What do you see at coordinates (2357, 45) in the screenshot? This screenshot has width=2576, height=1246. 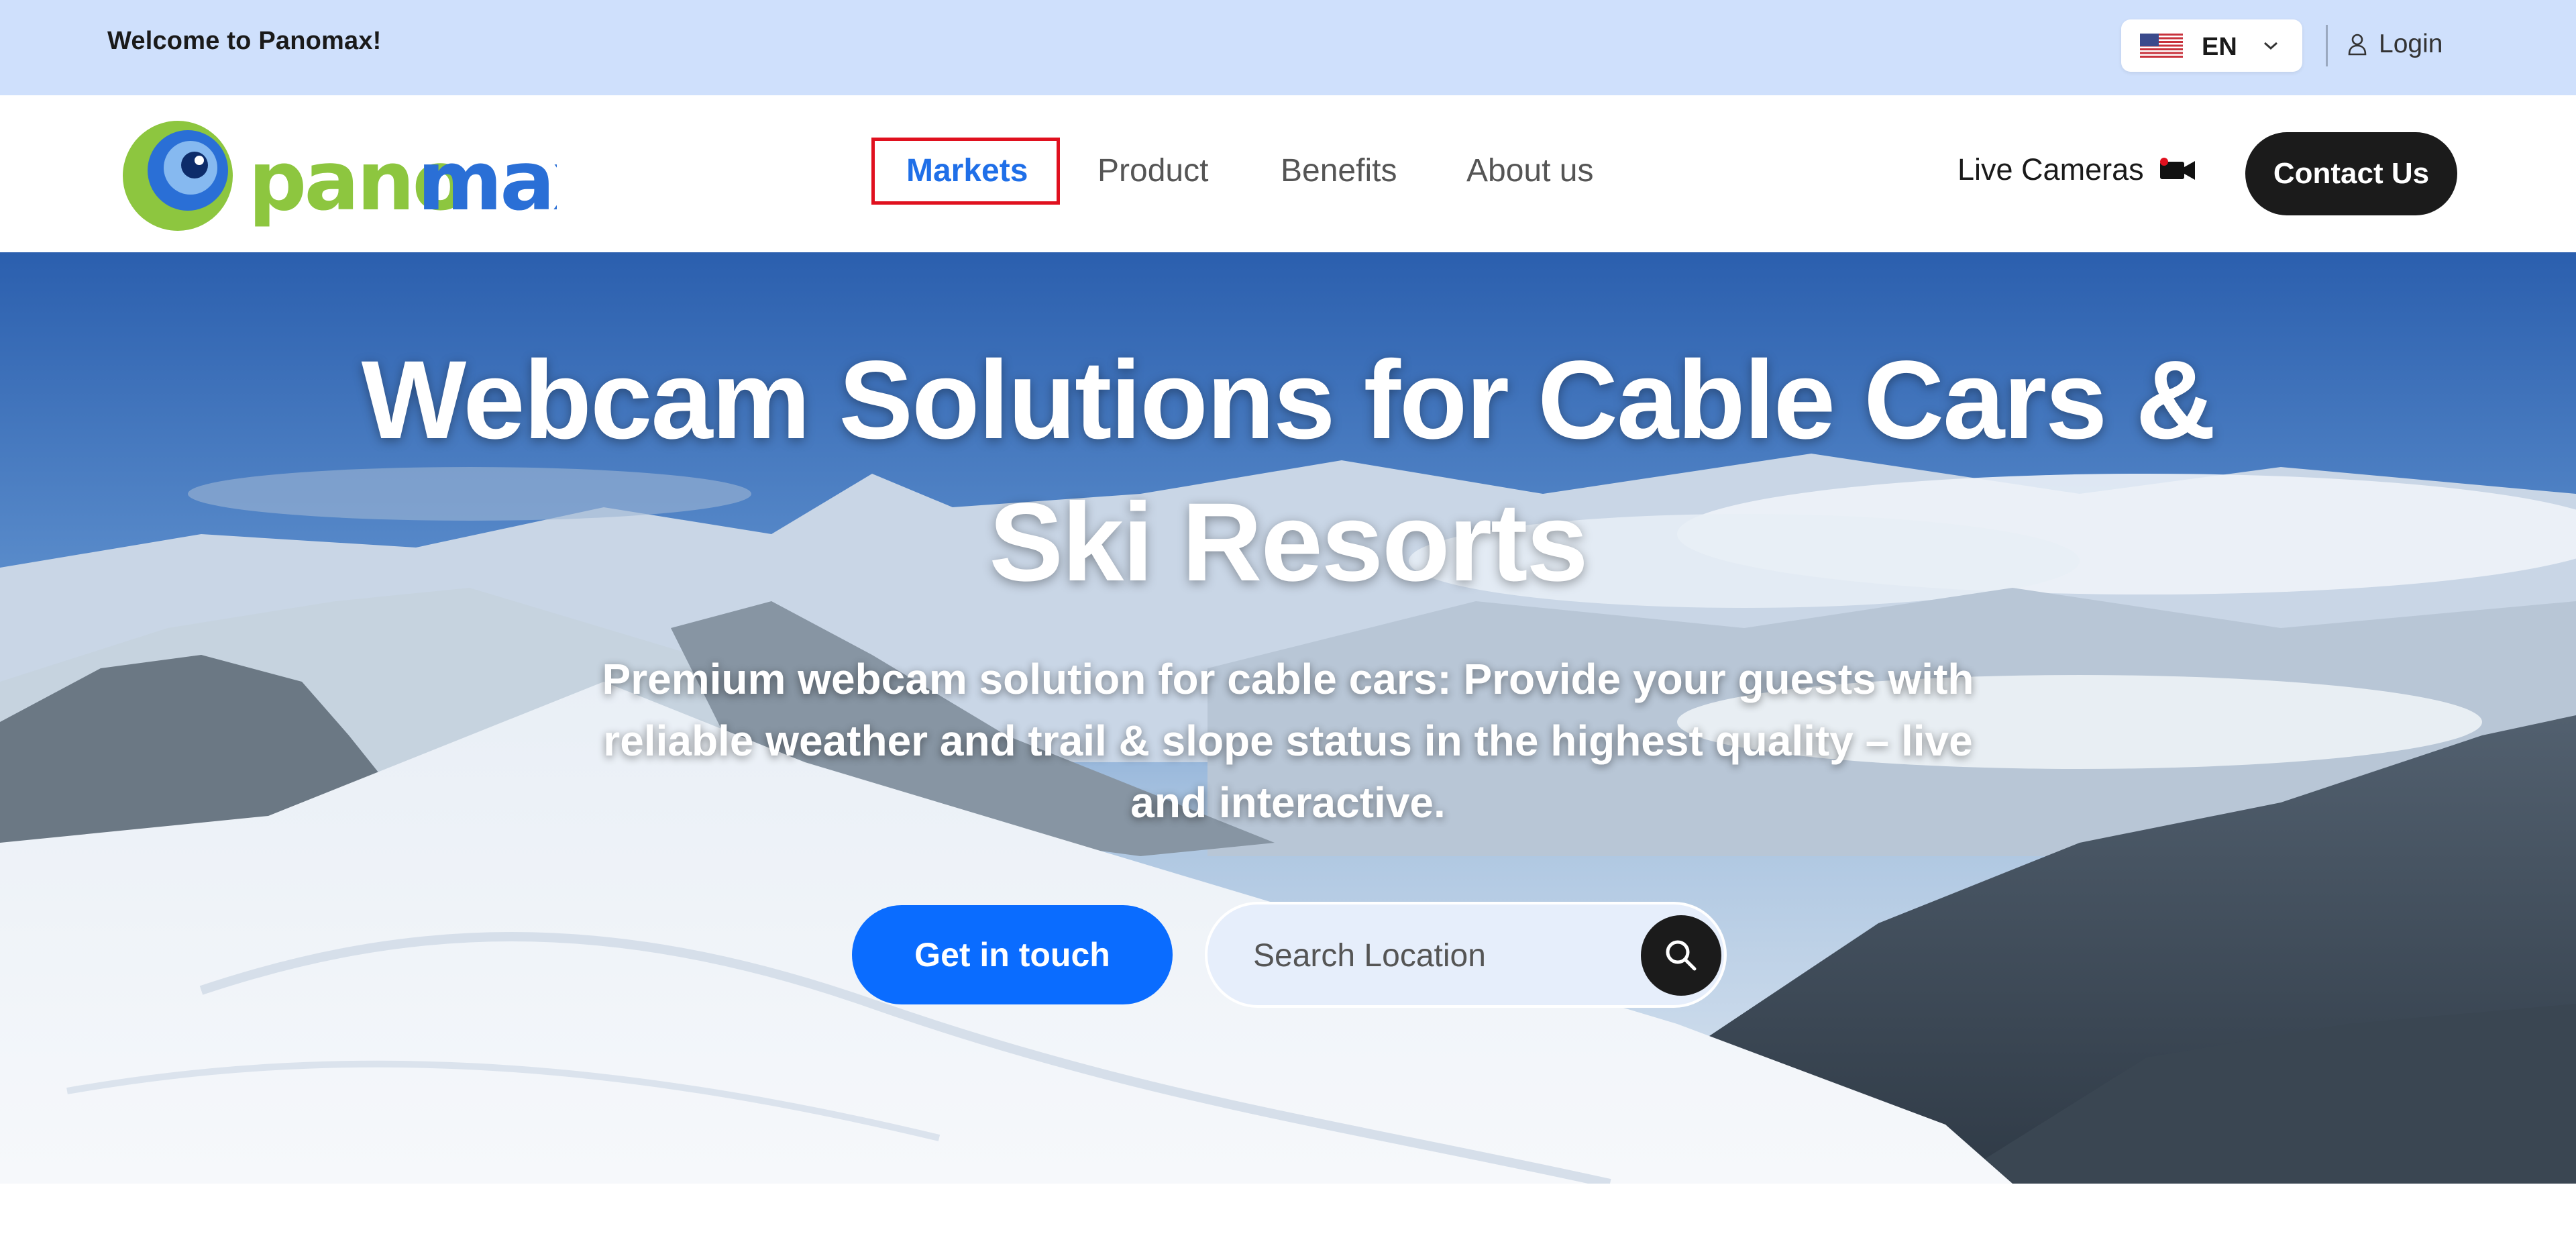 I see `user-icon` at bounding box center [2357, 45].